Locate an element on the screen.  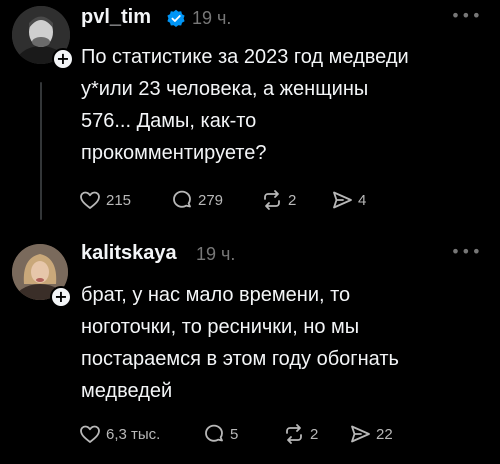
share-count: 22 is located at coordinates (384, 434).